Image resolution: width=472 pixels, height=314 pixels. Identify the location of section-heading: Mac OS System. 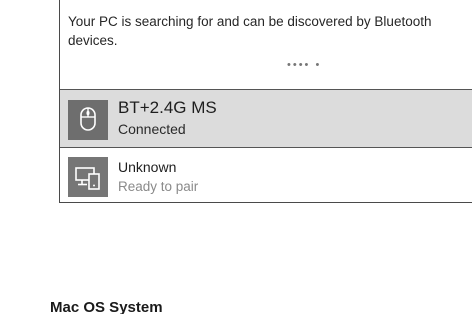
(106, 306).